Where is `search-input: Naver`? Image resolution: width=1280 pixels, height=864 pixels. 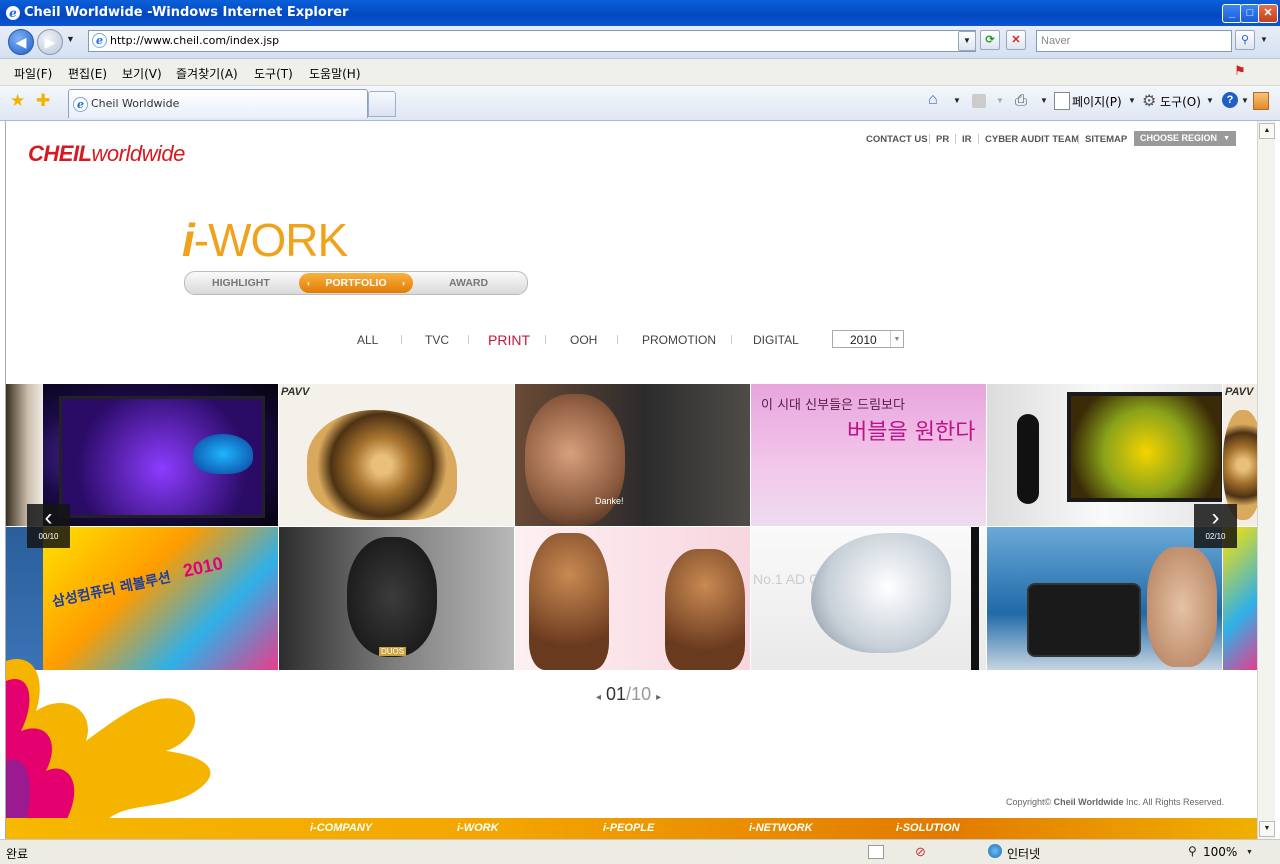 search-input: Naver is located at coordinates (1134, 41).